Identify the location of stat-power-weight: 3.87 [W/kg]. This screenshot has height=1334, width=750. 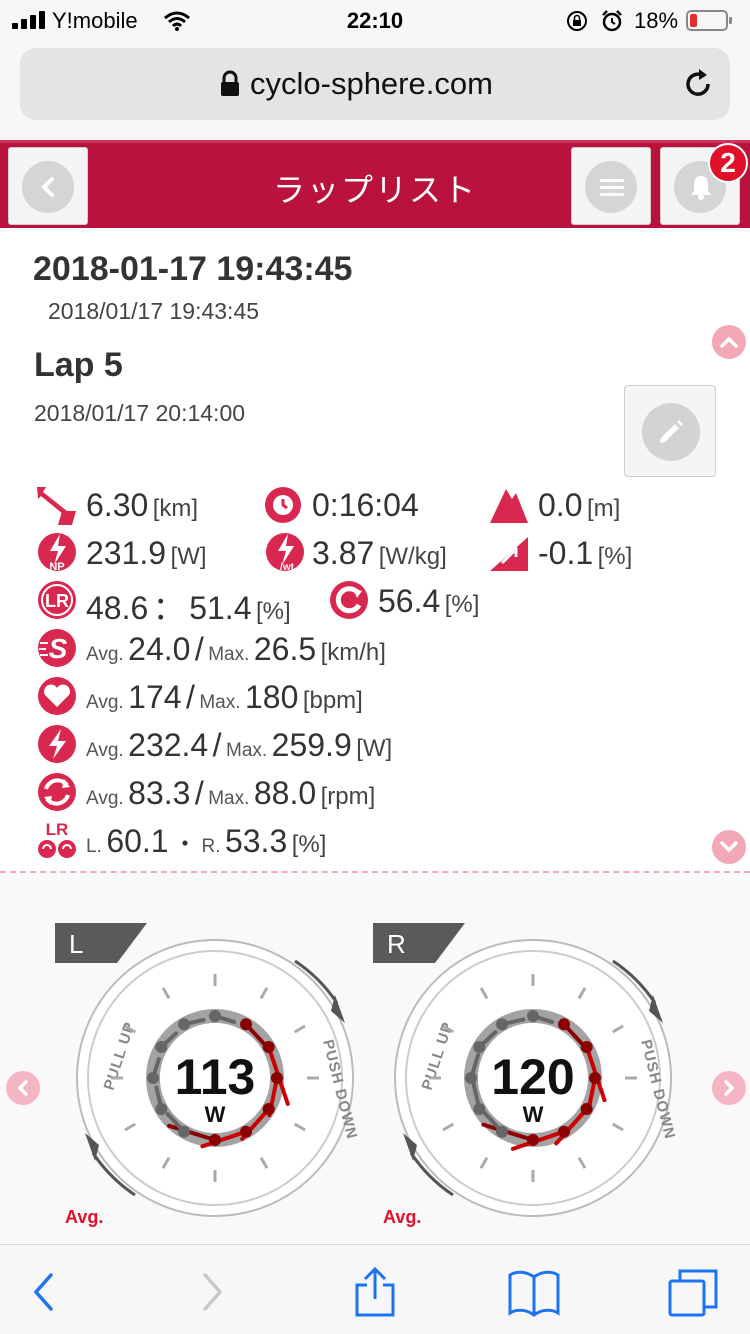
(379, 553).